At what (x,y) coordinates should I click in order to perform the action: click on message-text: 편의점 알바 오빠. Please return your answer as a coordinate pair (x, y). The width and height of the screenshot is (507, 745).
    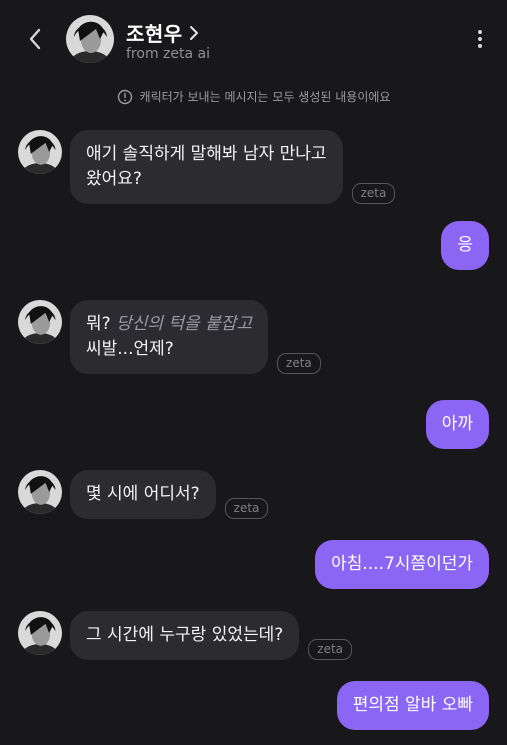
    Looking at the image, I should click on (412, 705).